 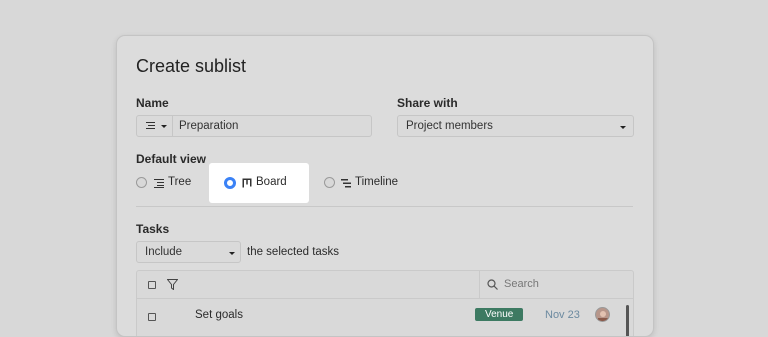 I want to click on list-format-icon, so click(x=150, y=126).